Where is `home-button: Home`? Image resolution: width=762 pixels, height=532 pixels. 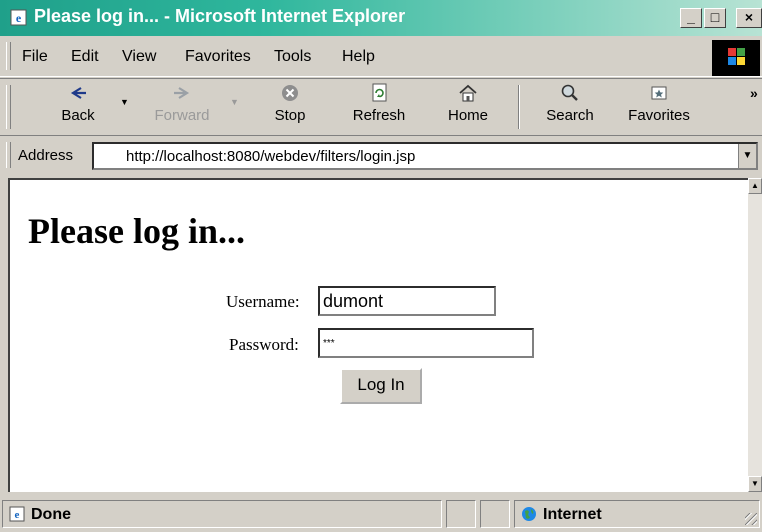 home-button: Home is located at coordinates (468, 108).